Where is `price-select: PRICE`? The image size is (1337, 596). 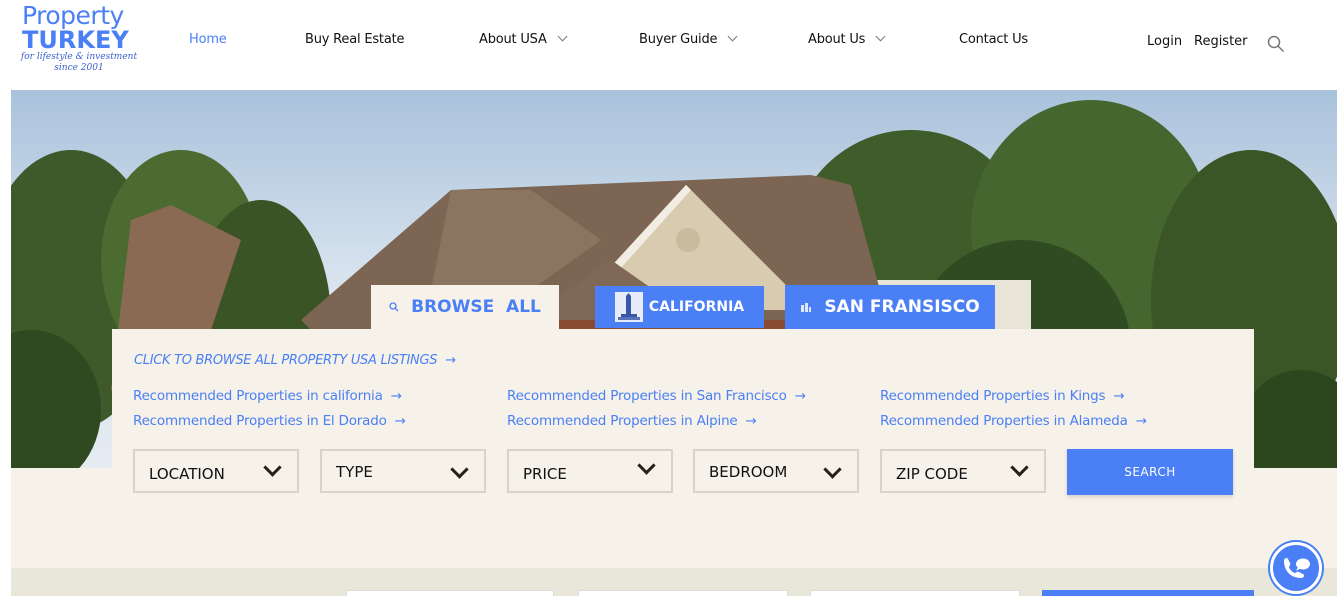 price-select: PRICE is located at coordinates (590, 471).